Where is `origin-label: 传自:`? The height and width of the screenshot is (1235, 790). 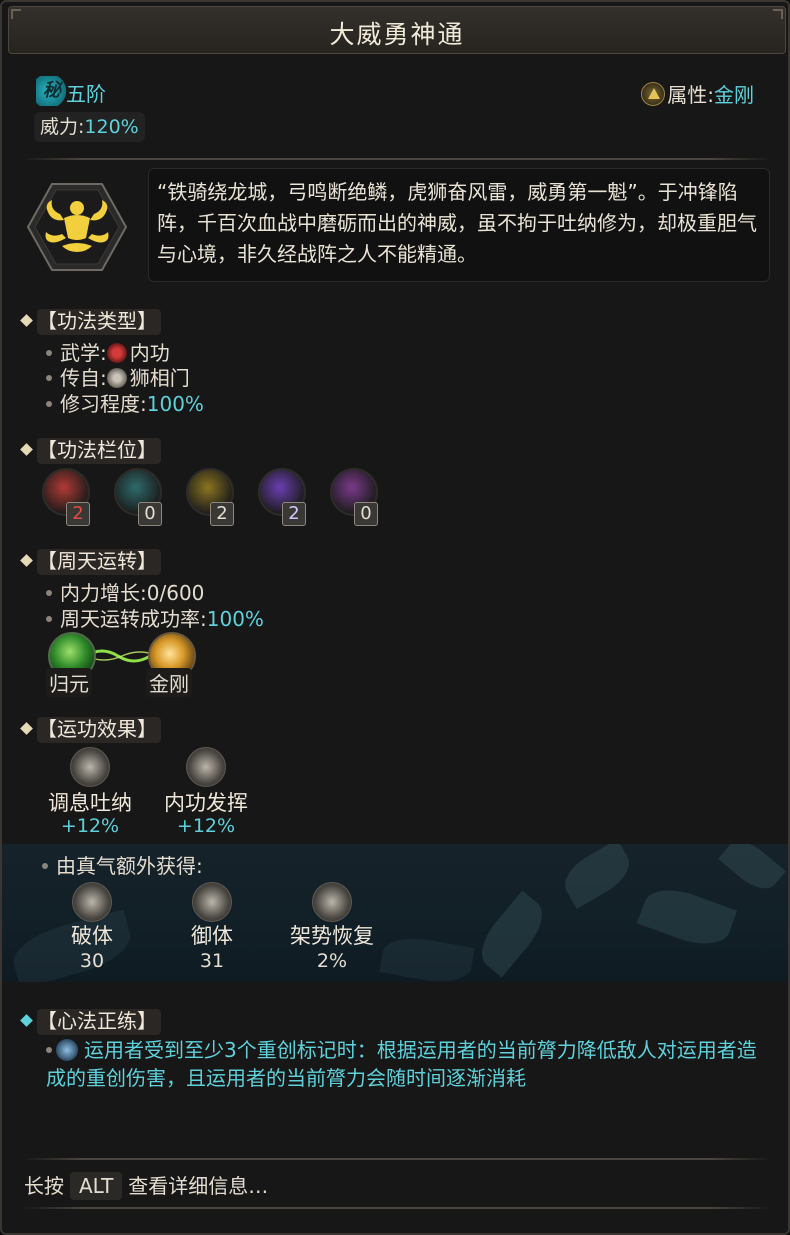 origin-label: 传自: is located at coordinates (83, 378).